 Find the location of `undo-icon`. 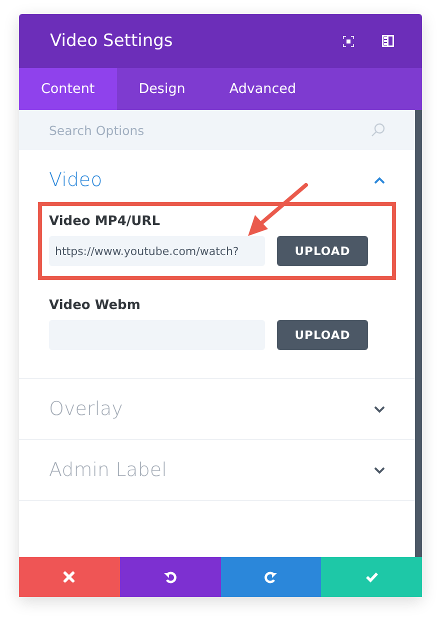

undo-icon is located at coordinates (170, 577).